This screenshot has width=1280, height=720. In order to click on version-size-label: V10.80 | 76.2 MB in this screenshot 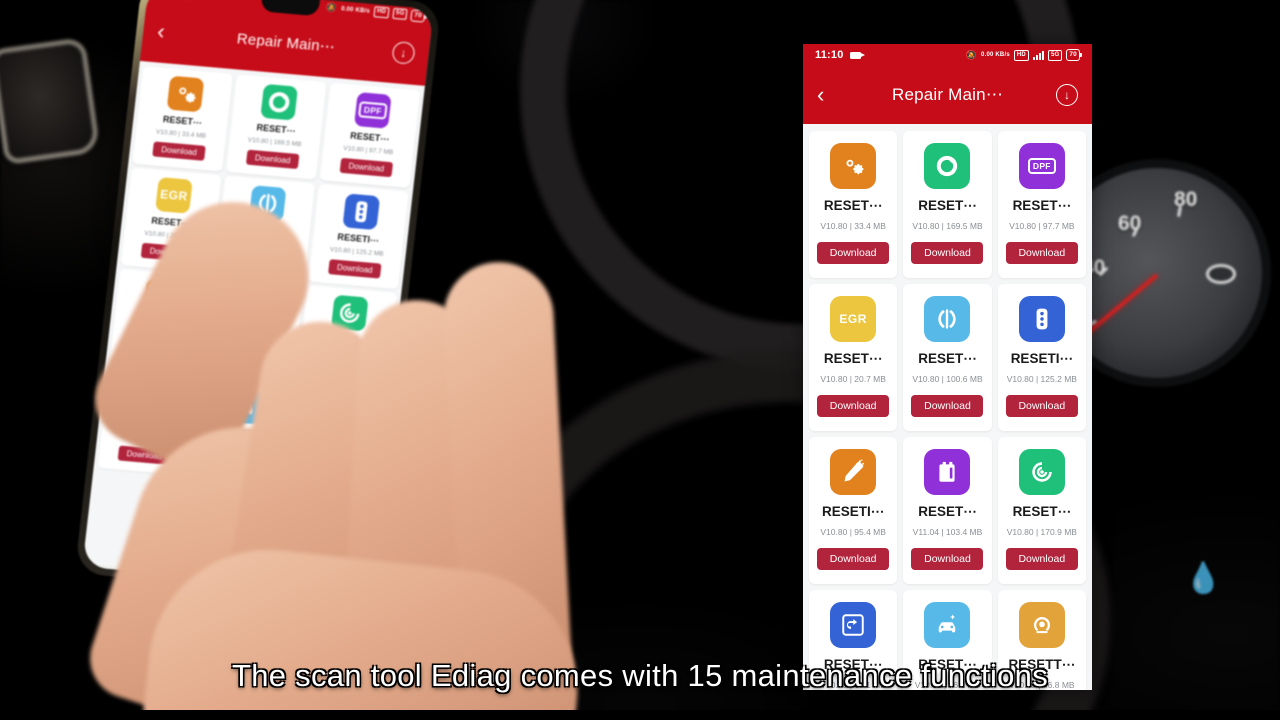, I will do `click(947, 685)`.